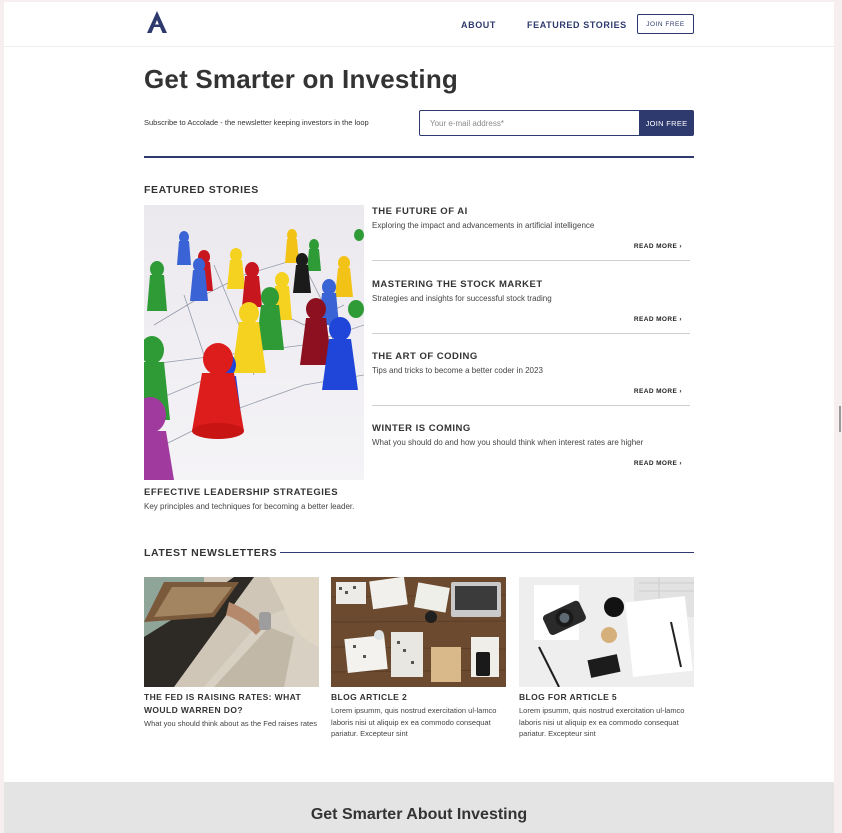 This screenshot has width=842, height=833. I want to click on nav-about-link: ABOUT, so click(478, 25).